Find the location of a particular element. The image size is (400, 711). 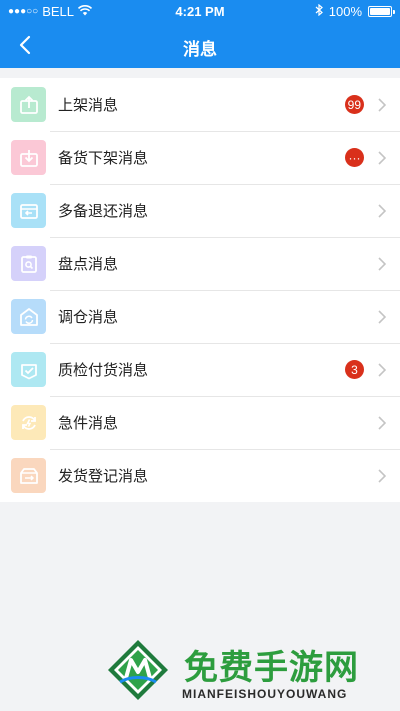

download-box-icon is located at coordinates (28, 157).